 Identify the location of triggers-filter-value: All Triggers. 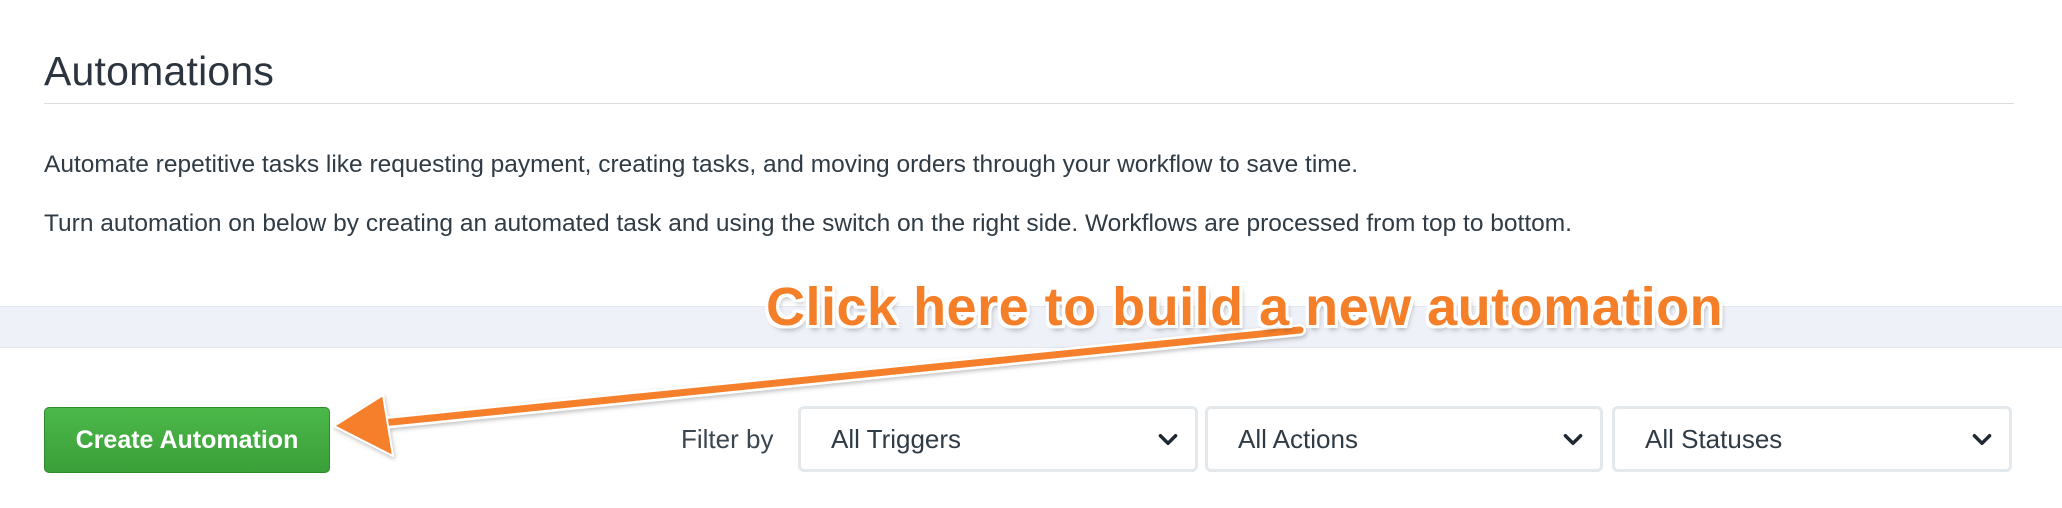
(896, 438).